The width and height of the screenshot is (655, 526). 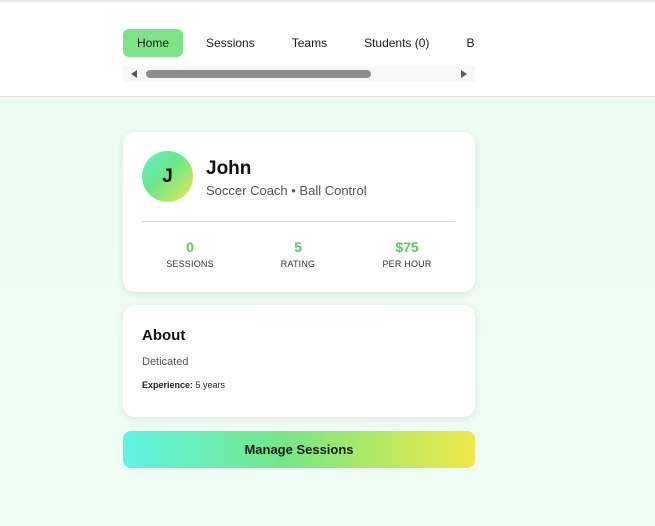 I want to click on stat-rating: 5 RATING, so click(x=298, y=254).